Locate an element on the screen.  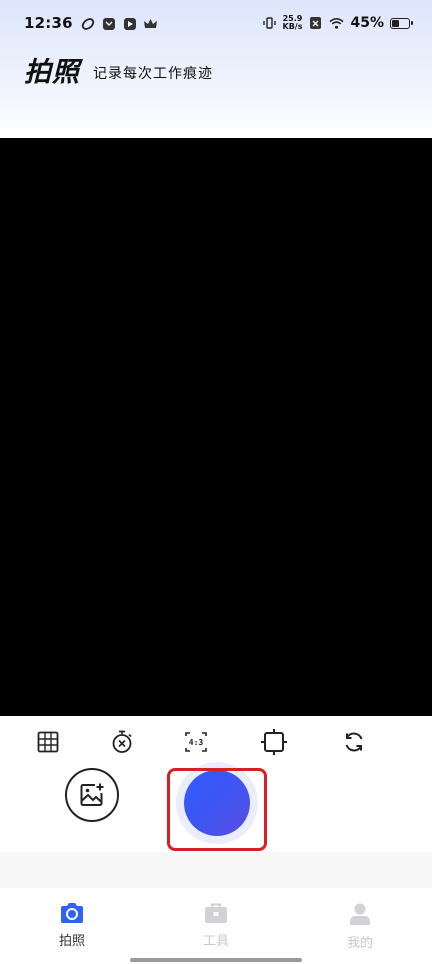
message-app-icon is located at coordinates (108, 23).